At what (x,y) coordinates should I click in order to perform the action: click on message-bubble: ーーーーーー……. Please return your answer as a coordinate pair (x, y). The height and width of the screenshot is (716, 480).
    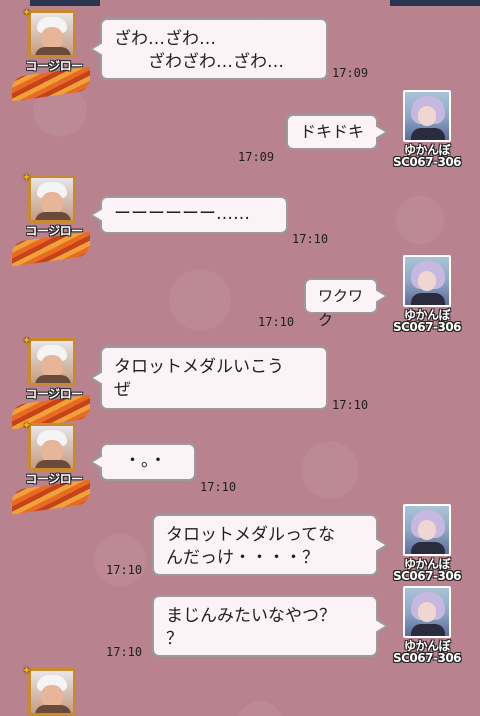
    Looking at the image, I should click on (189, 215).